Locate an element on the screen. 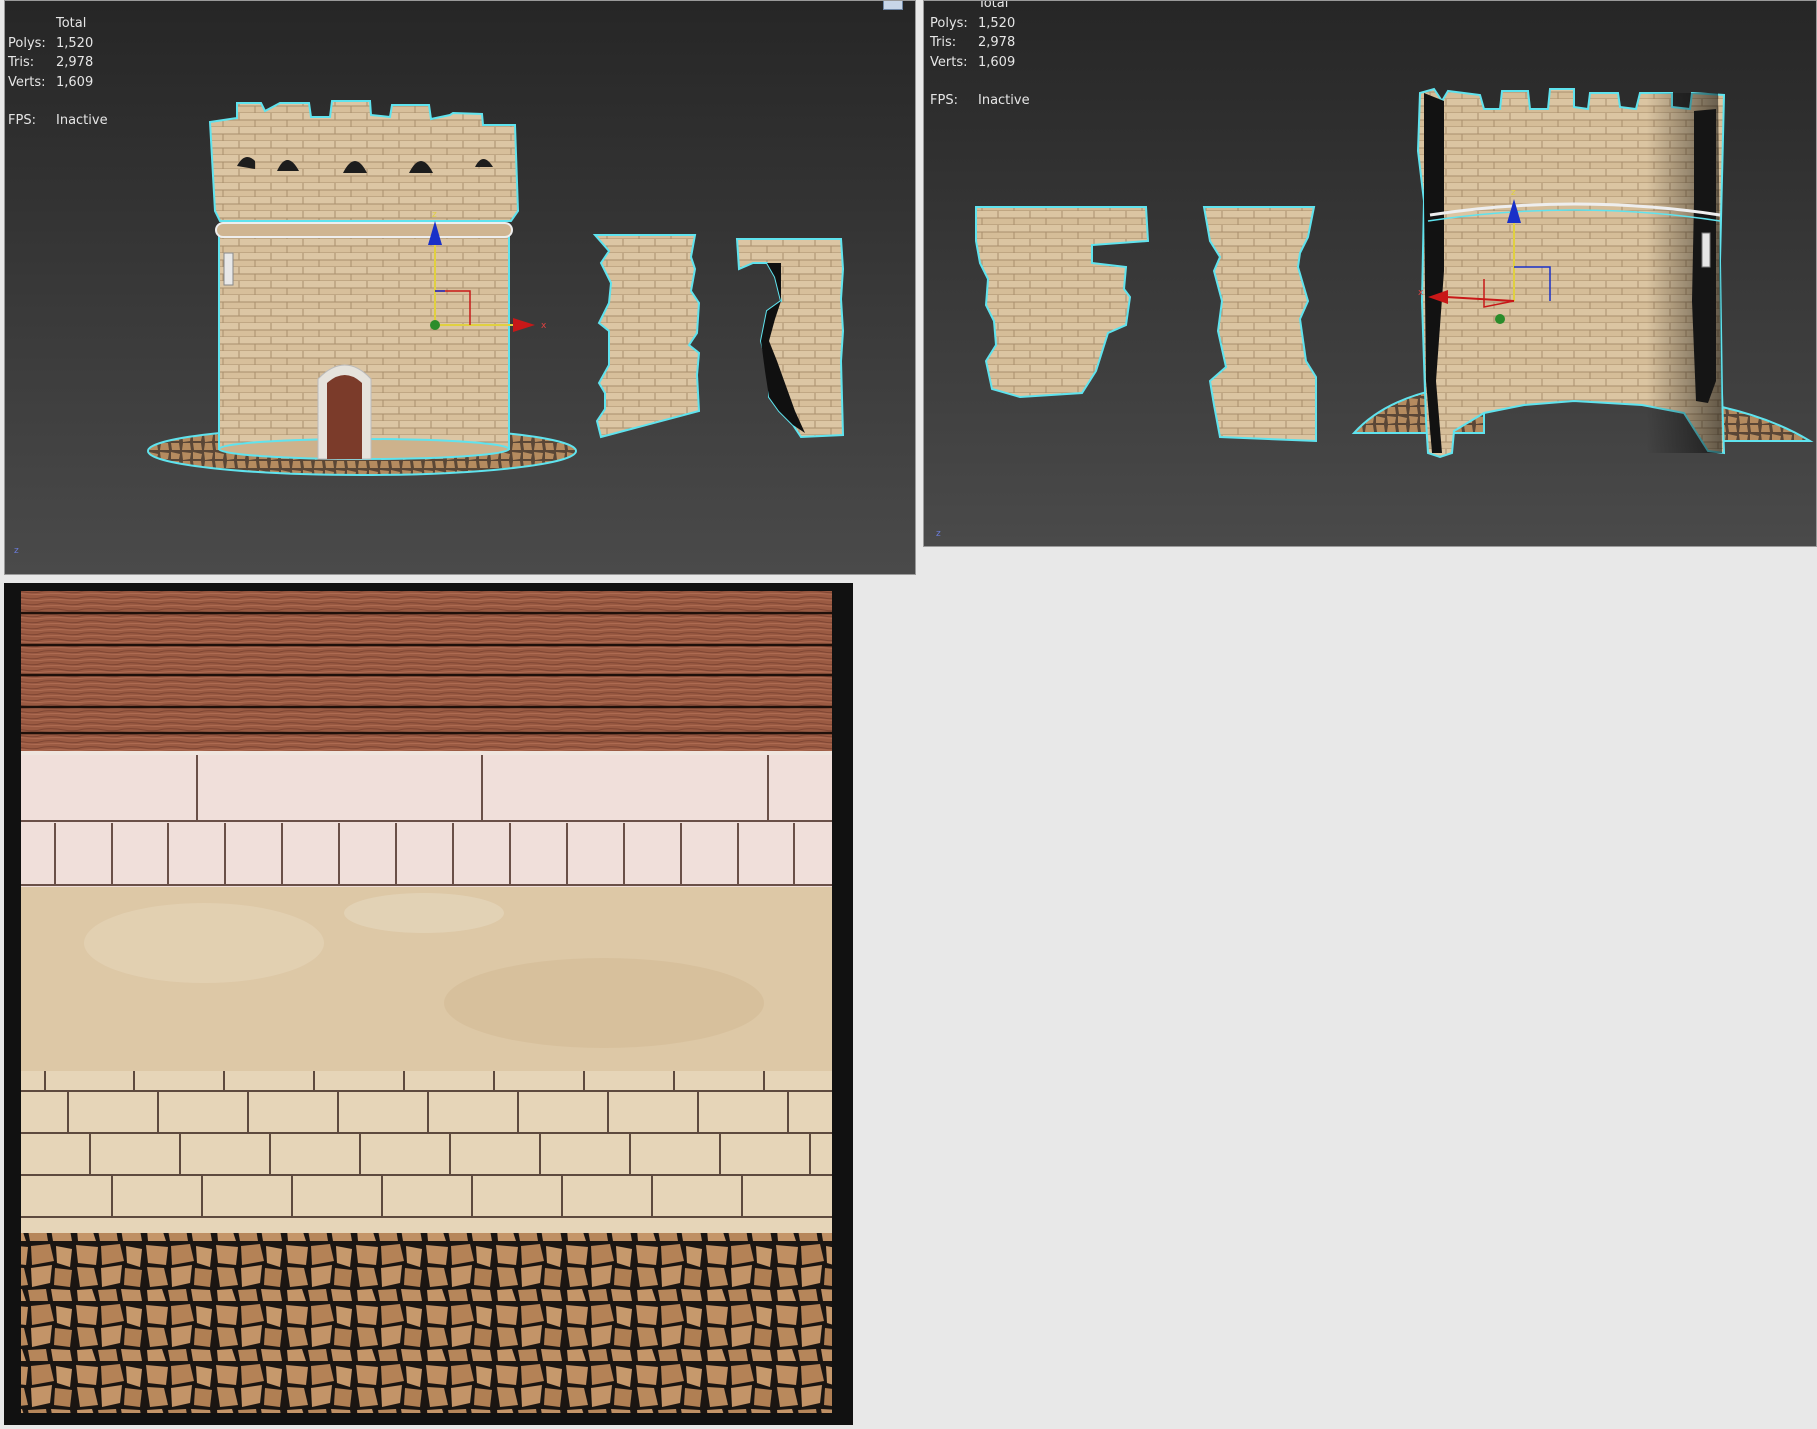 This screenshot has width=1817, height=1429. texture-stone-bricks is located at coordinates (426, 1152).